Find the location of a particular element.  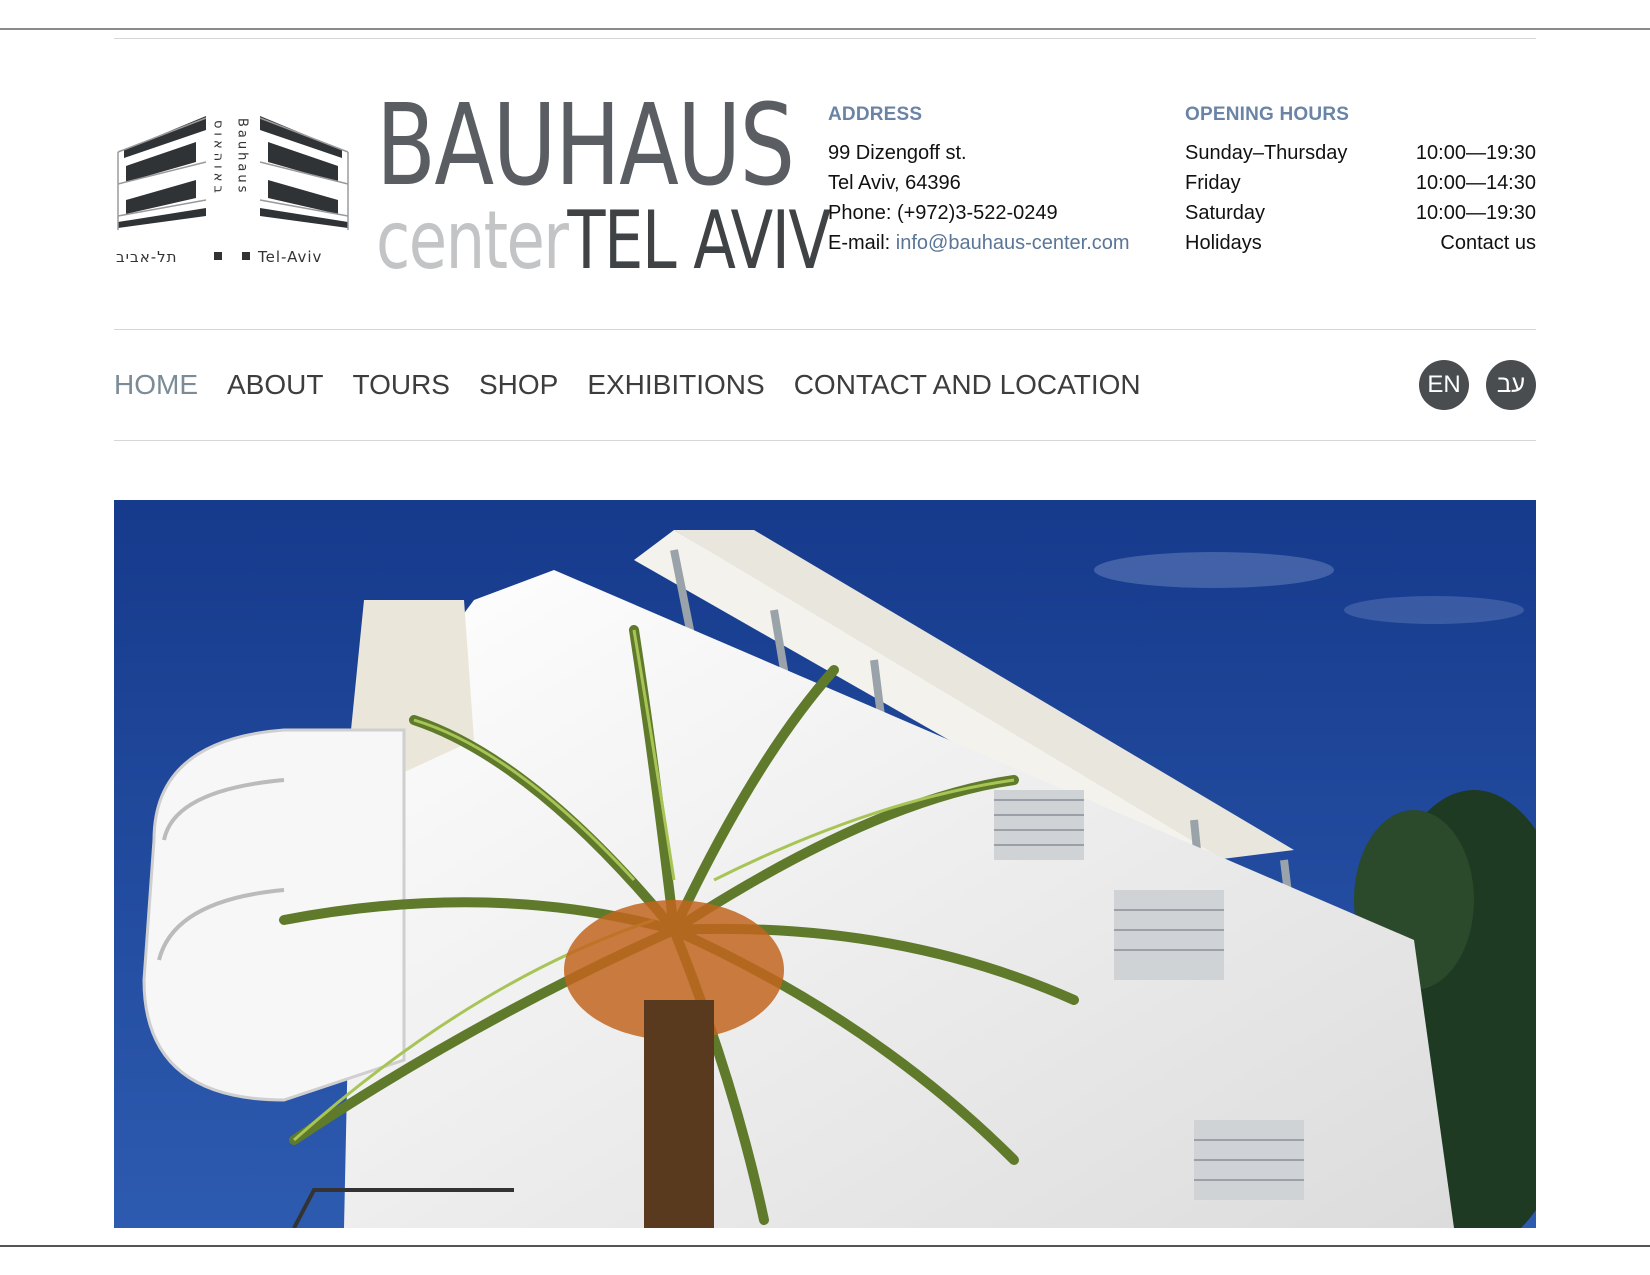

logo-latin-vertical: Bauhaus is located at coordinates (242, 156).